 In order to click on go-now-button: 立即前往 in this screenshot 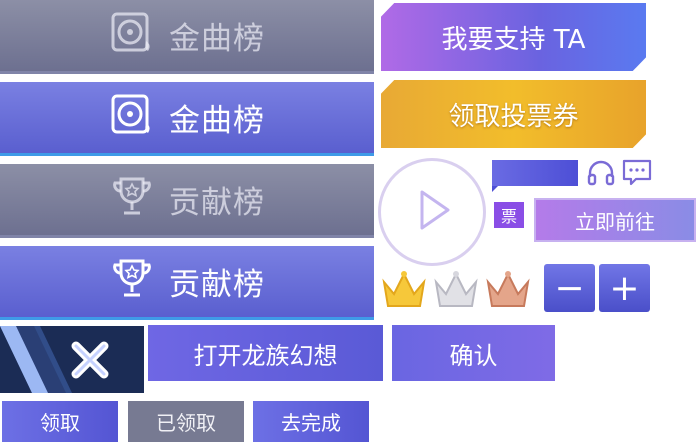, I will do `click(615, 220)`.